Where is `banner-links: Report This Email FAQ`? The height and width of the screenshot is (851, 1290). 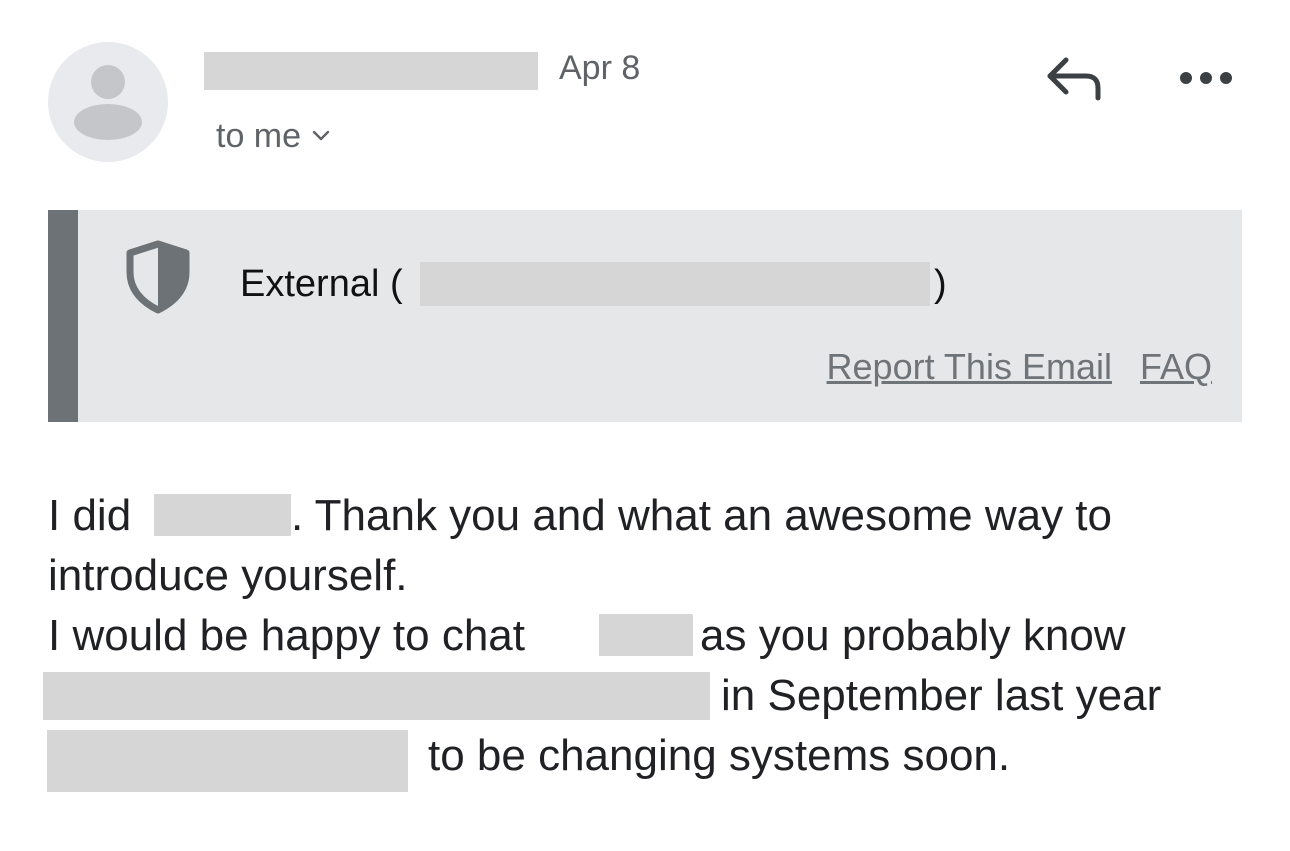 banner-links: Report This Email FAQ is located at coordinates (1019, 367).